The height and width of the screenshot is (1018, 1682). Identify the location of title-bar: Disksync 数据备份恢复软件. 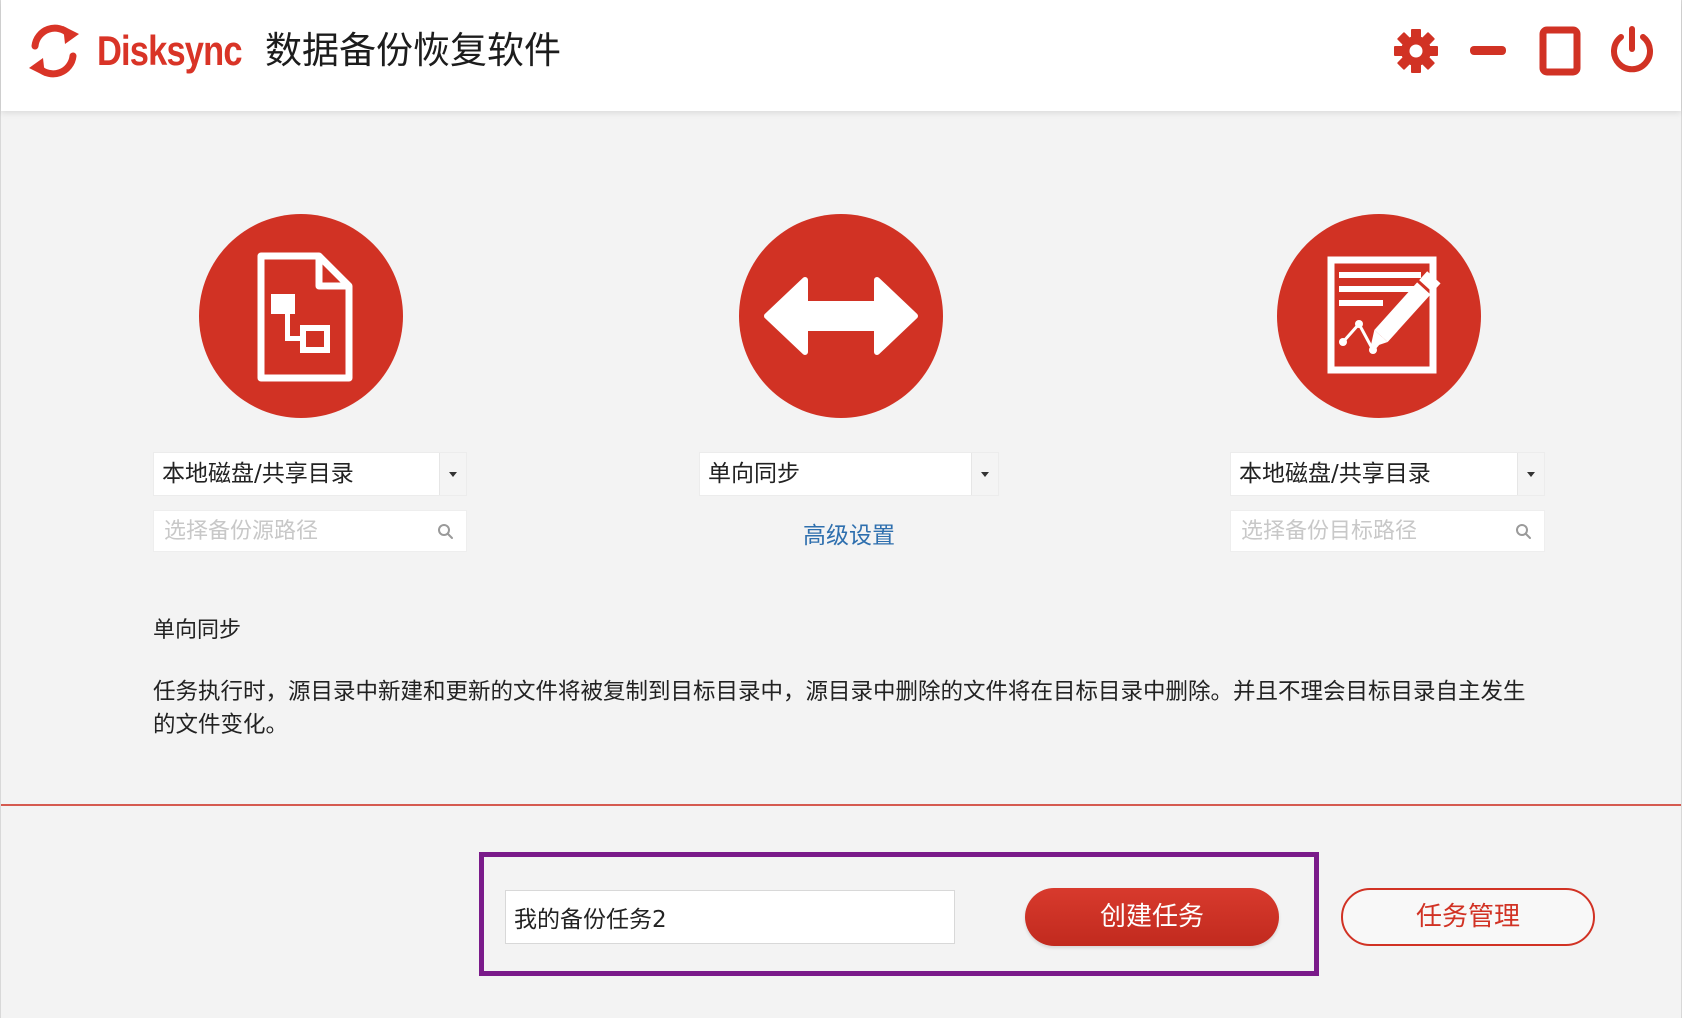
(841, 55).